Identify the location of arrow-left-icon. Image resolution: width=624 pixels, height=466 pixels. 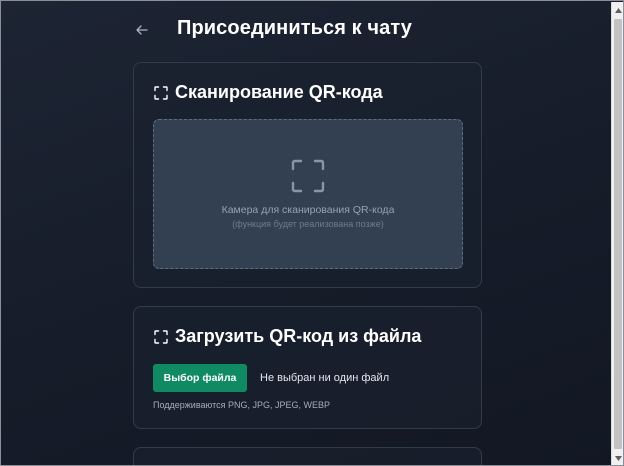
(142, 30).